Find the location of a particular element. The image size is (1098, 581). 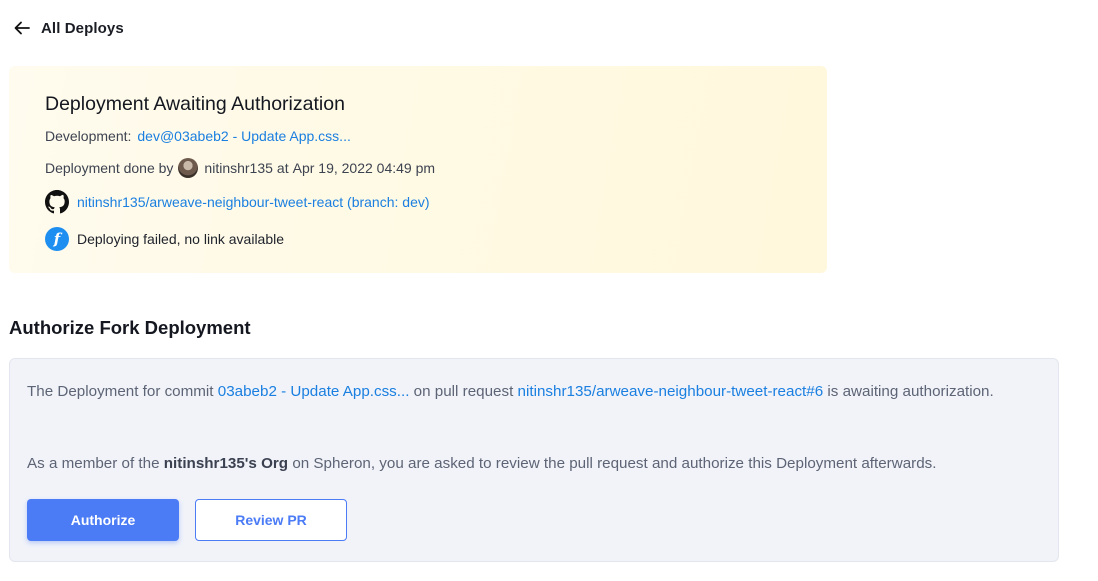

member-text-prefix: As a member of the is located at coordinates (93, 463).